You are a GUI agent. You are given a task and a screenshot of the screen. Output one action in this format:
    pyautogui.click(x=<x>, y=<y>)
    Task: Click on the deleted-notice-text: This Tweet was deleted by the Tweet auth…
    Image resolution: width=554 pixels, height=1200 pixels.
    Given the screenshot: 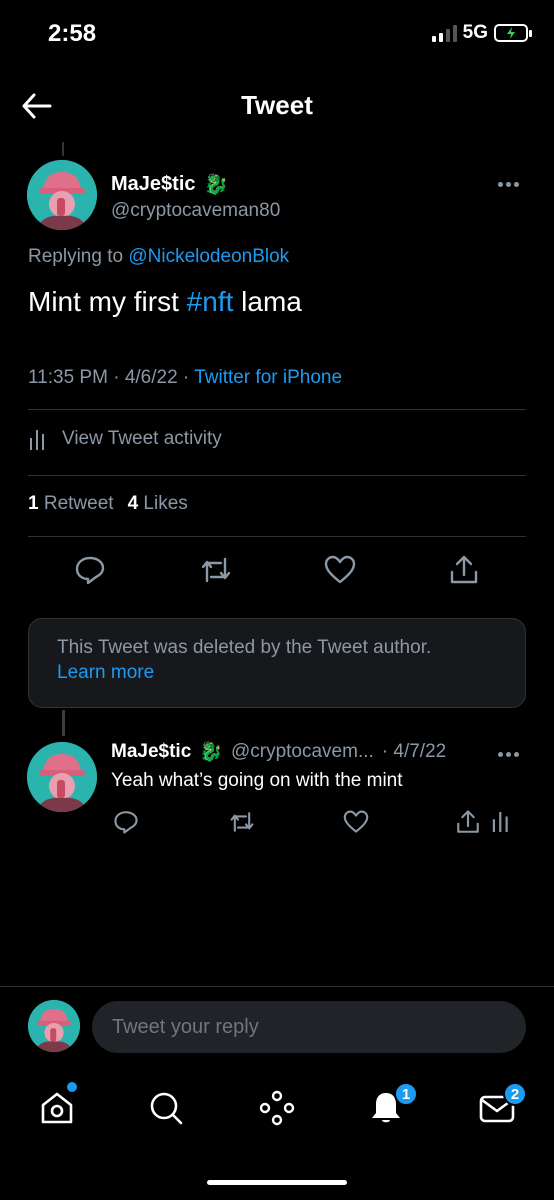 What is the action you would take?
    pyautogui.click(x=244, y=647)
    